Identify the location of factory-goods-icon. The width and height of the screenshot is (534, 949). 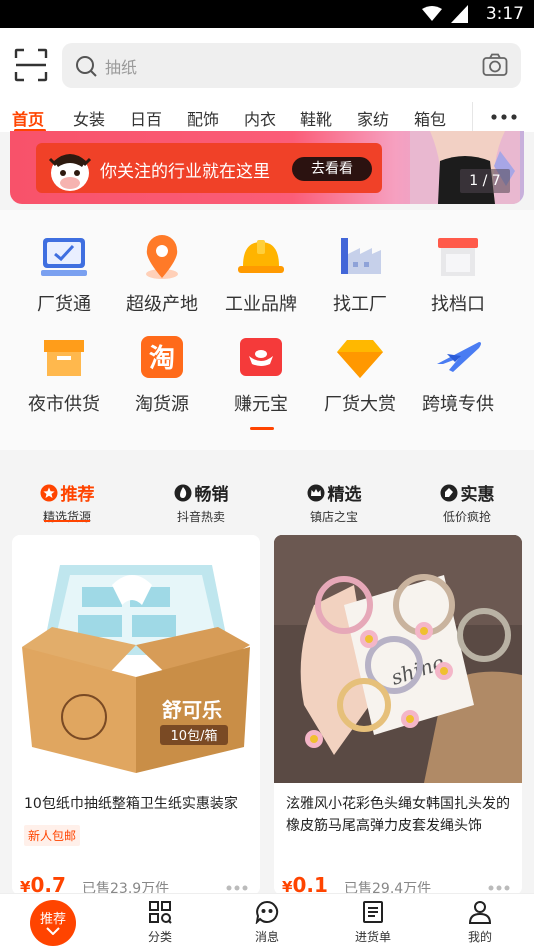
(64, 257).